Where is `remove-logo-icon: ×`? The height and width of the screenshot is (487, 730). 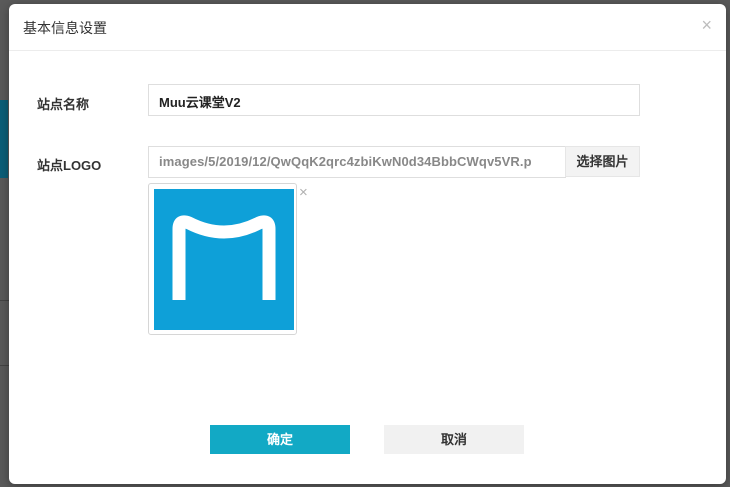 remove-logo-icon: × is located at coordinates (303, 192).